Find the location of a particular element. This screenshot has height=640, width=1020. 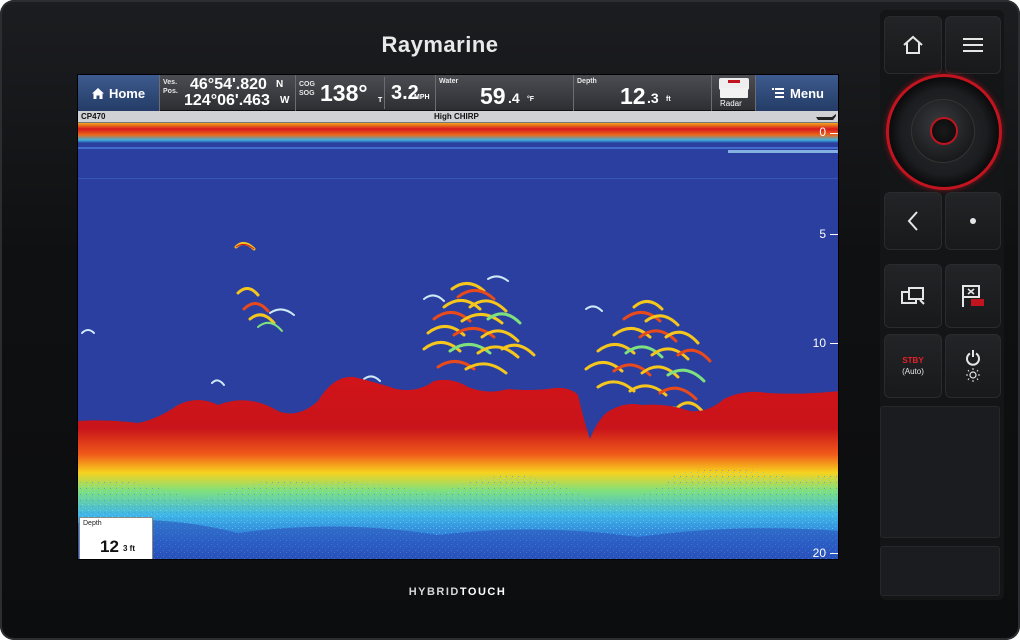

ves-label: Ves. is located at coordinates (170, 82).